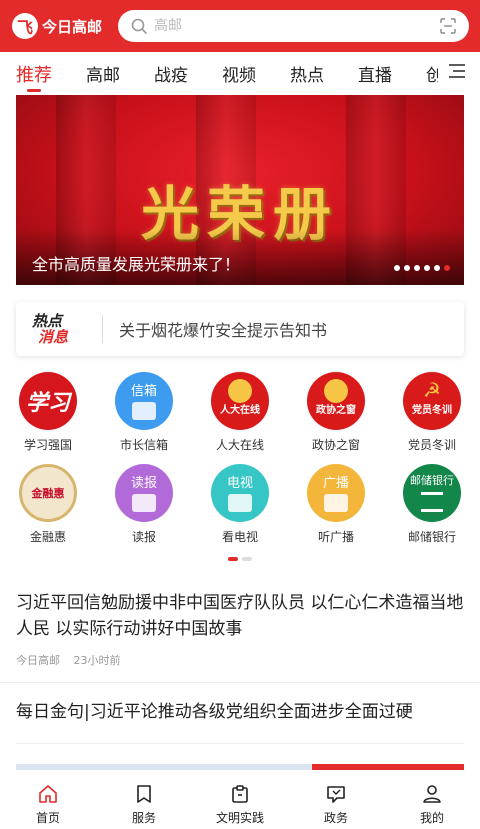  Describe the element at coordinates (284, 26) in the screenshot. I see `search-input` at that location.